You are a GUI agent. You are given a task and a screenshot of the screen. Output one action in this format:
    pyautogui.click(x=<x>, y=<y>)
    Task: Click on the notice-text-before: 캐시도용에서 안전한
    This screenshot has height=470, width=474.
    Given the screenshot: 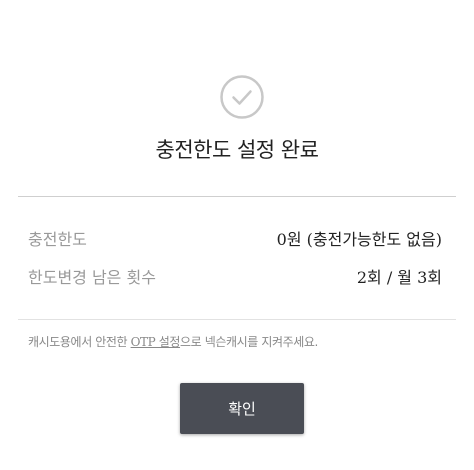 What is the action you would take?
    pyautogui.click(x=79, y=342)
    